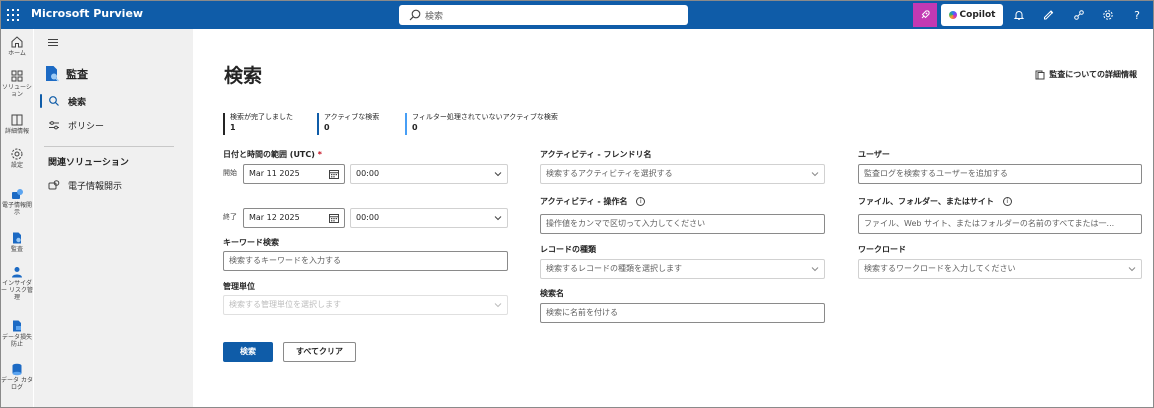 The height and width of the screenshot is (408, 1154). I want to click on rocket-icon, so click(925, 14).